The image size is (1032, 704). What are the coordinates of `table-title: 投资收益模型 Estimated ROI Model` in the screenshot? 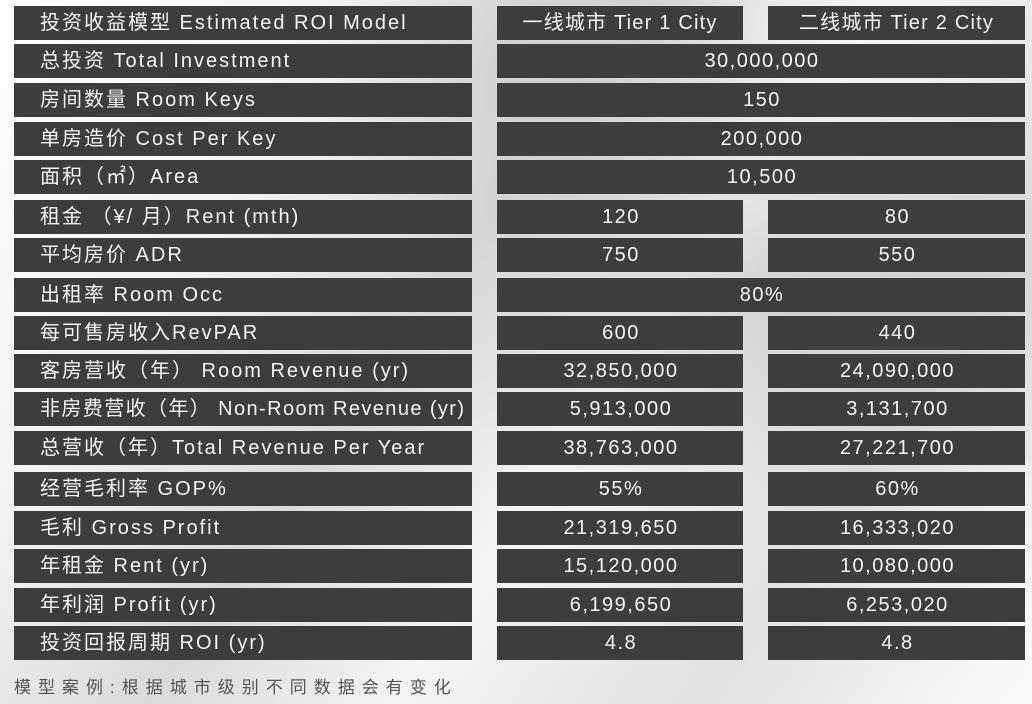 It's located at (243, 23).